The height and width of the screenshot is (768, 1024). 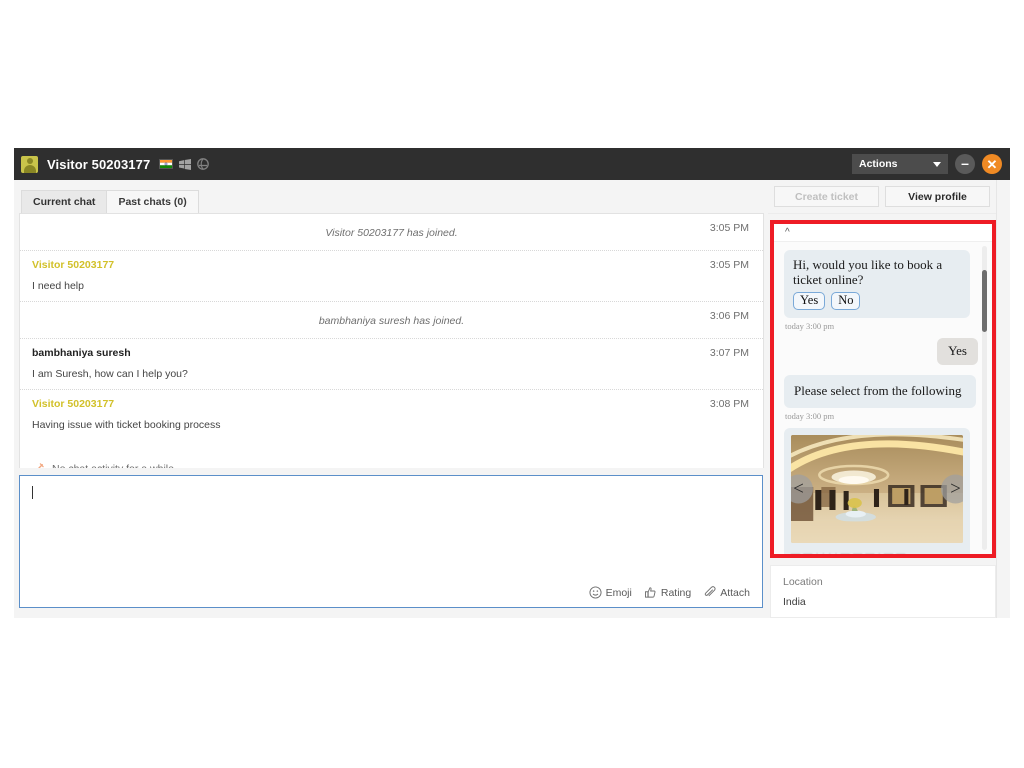 What do you see at coordinates (803, 582) in the screenshot?
I see `info-label-location: Location` at bounding box center [803, 582].